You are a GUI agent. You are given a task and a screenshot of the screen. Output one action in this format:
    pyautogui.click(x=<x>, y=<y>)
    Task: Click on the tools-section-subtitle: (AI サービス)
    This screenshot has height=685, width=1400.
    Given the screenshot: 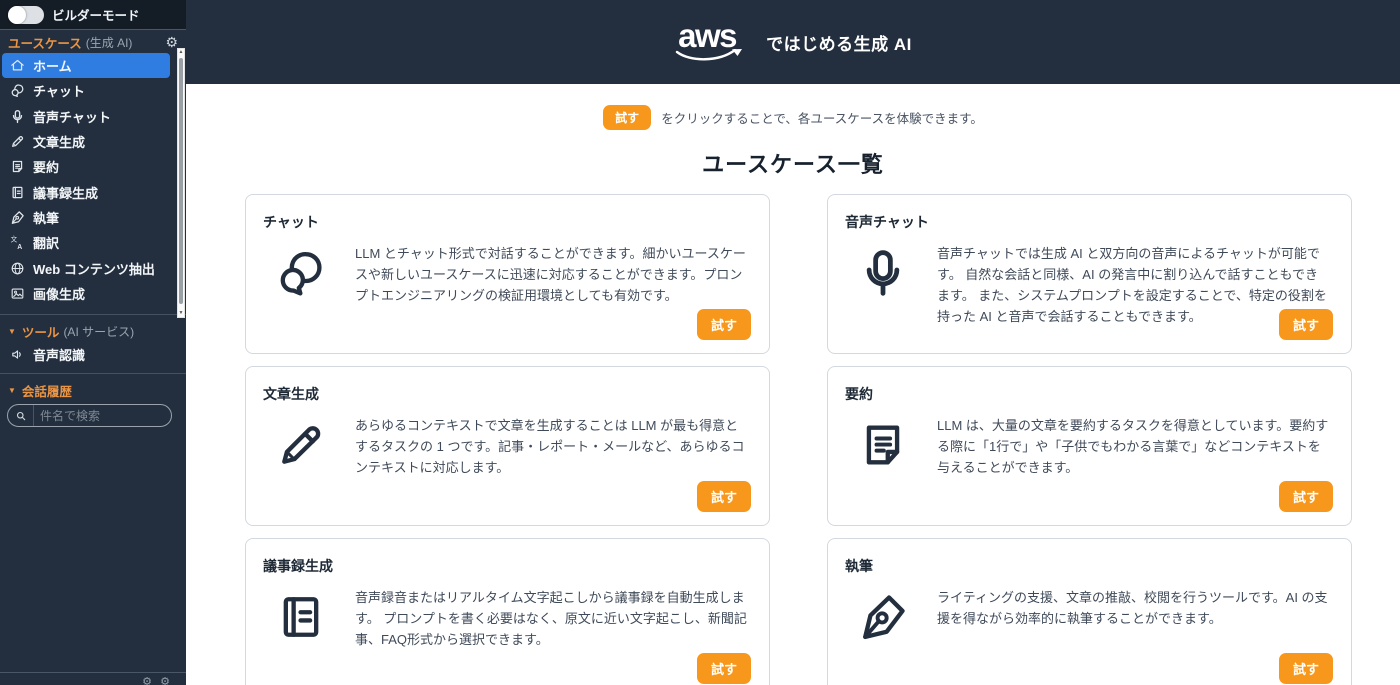 What is the action you would take?
    pyautogui.click(x=99, y=331)
    